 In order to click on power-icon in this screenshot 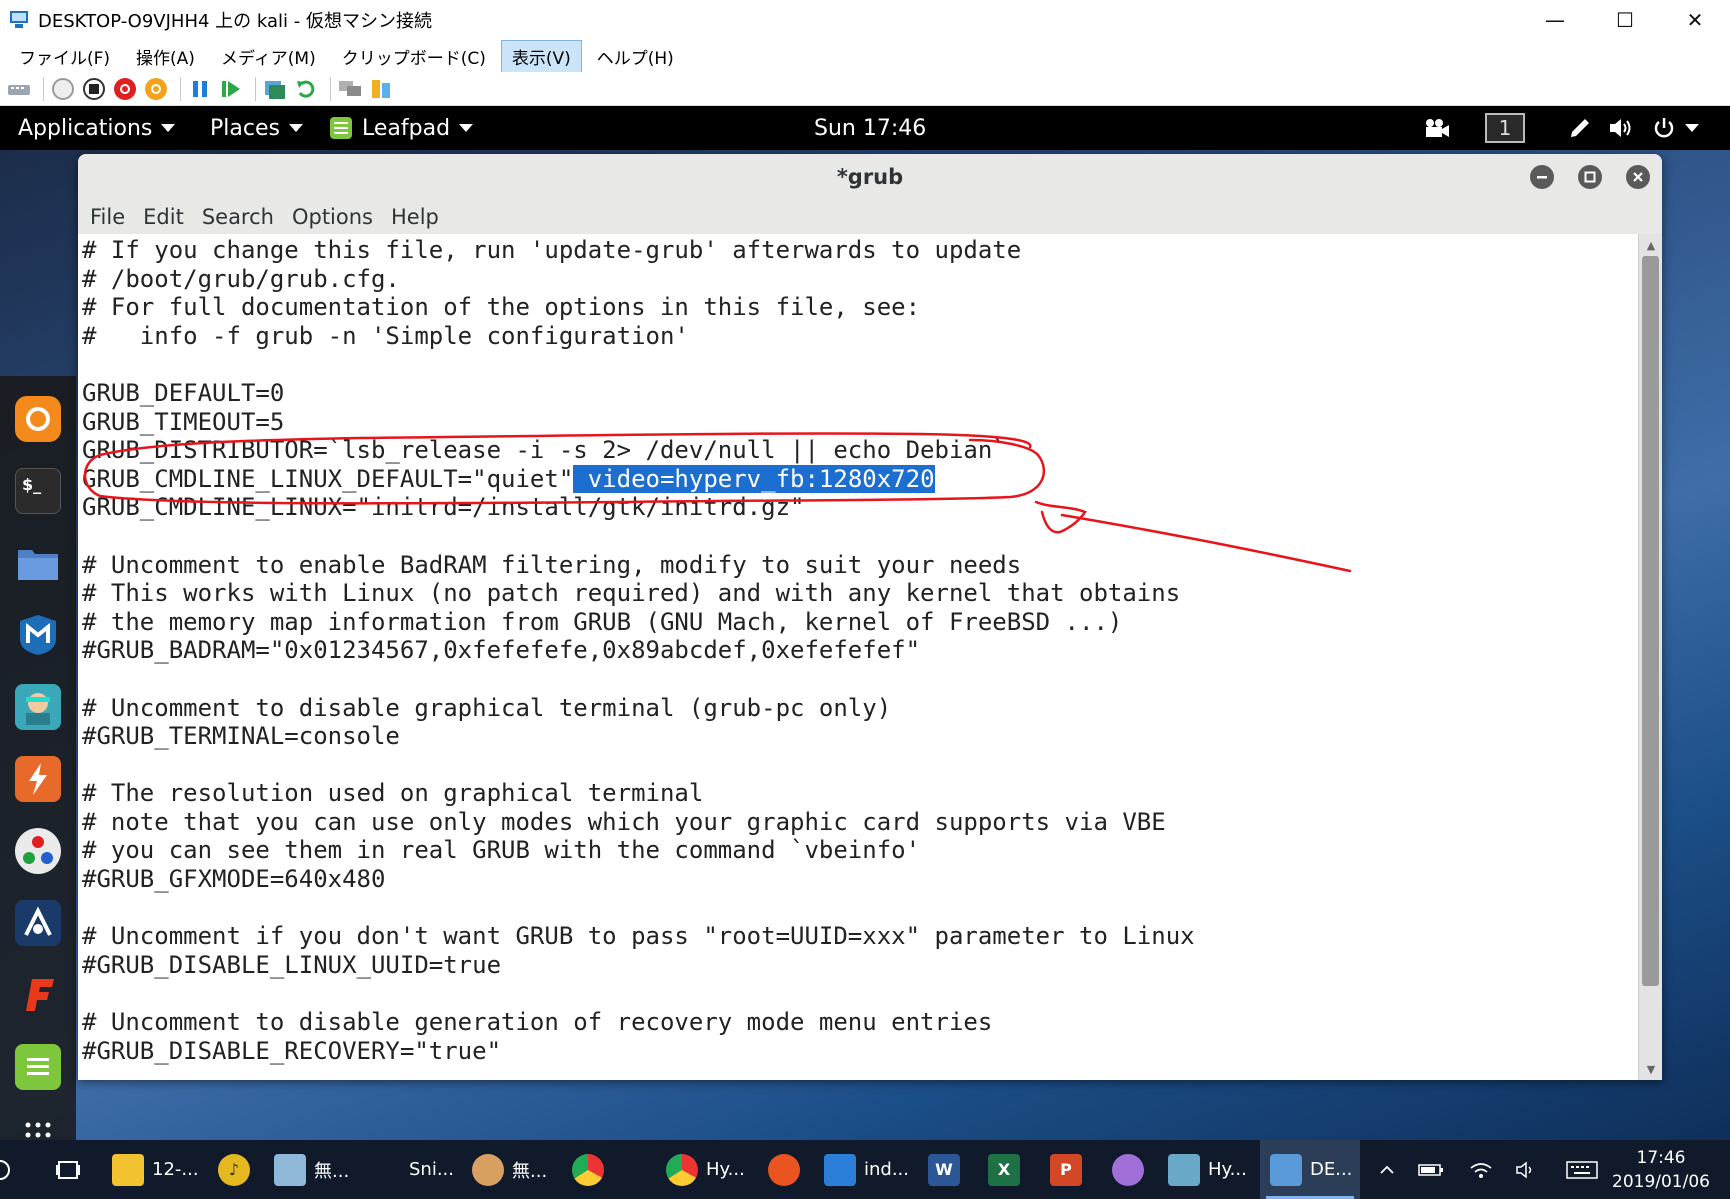, I will do `click(1675, 128)`.